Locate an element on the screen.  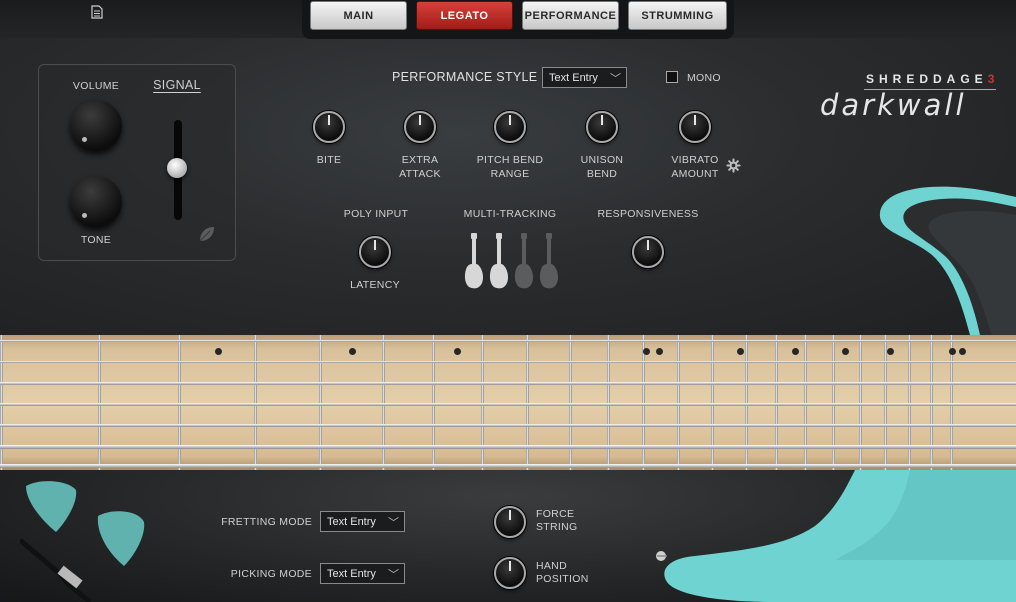
bite-knob is located at coordinates (329, 127).